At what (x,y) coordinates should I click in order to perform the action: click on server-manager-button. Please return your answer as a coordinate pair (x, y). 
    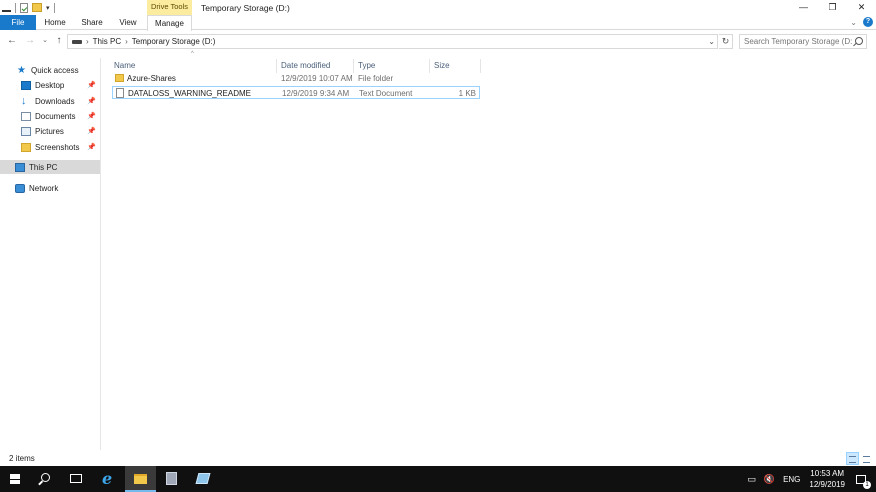
    Looking at the image, I should click on (171, 479).